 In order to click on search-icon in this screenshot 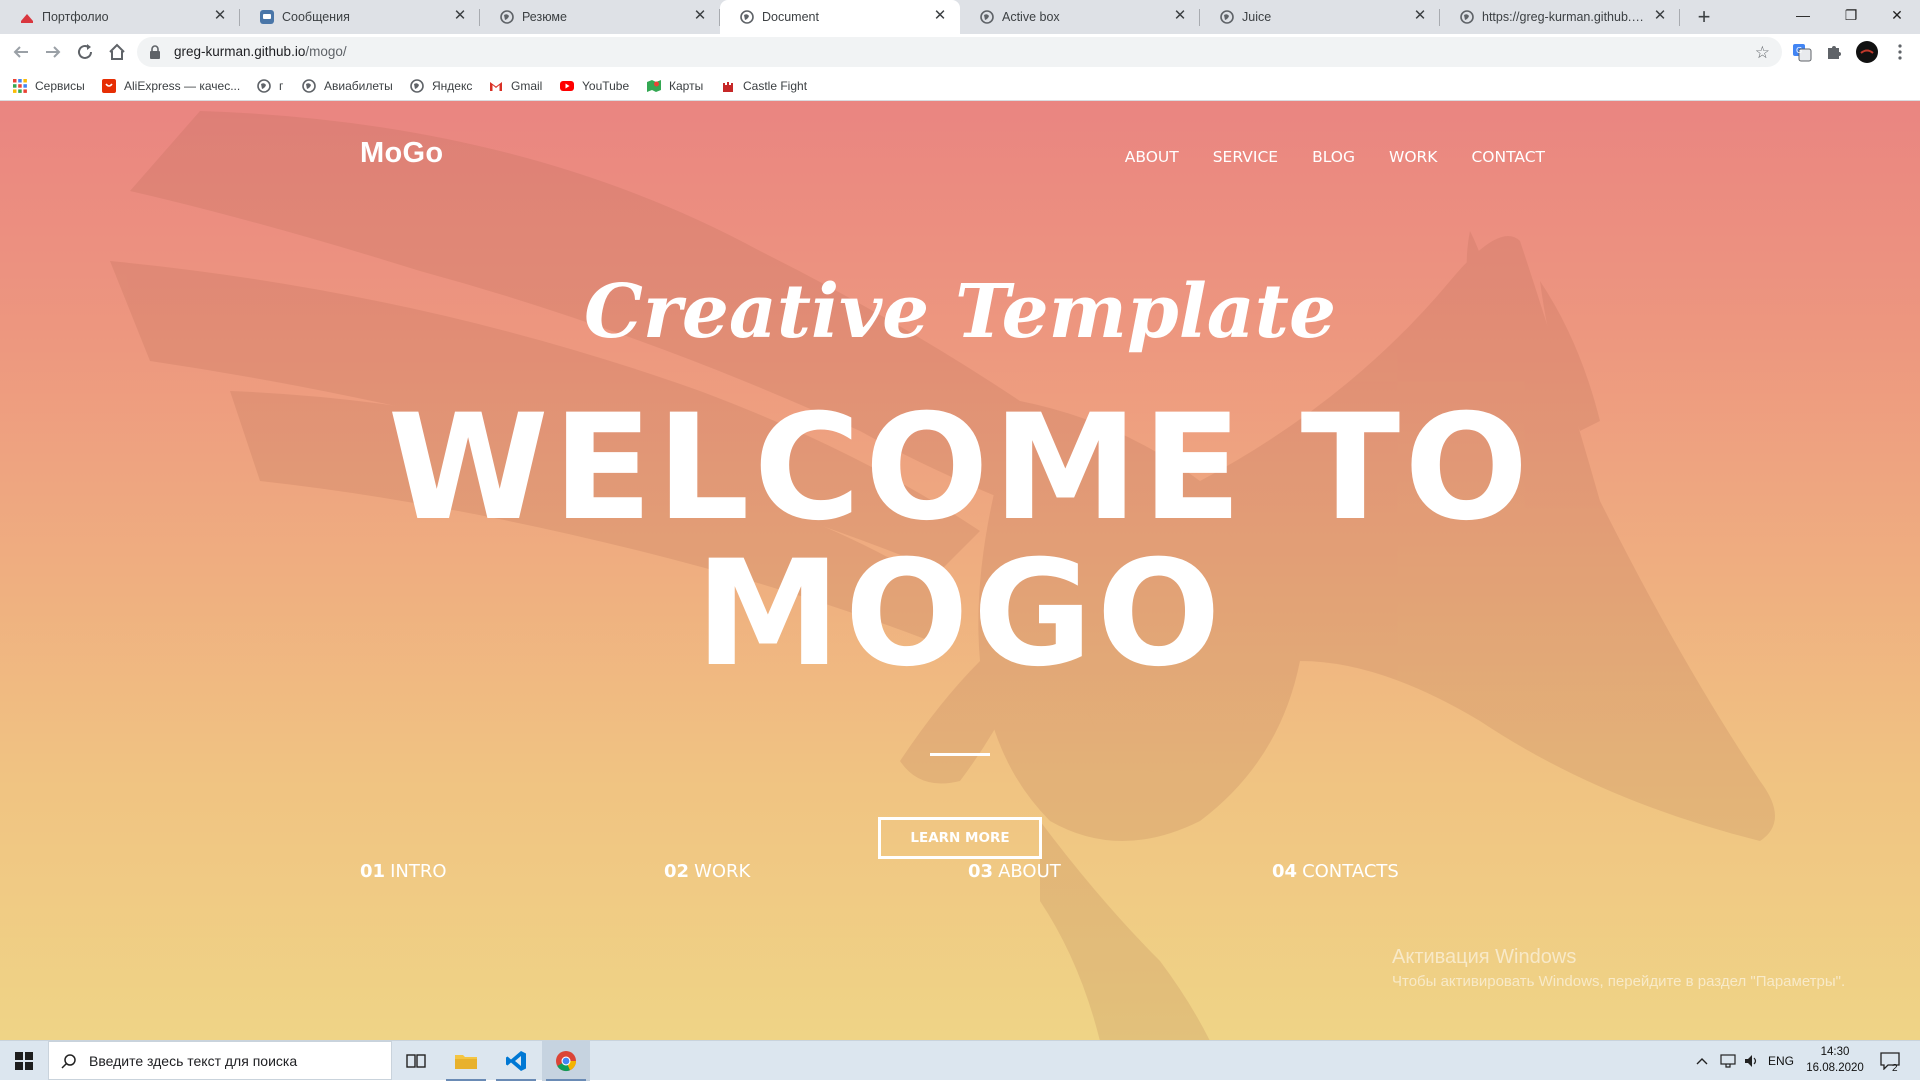, I will do `click(68, 1061)`.